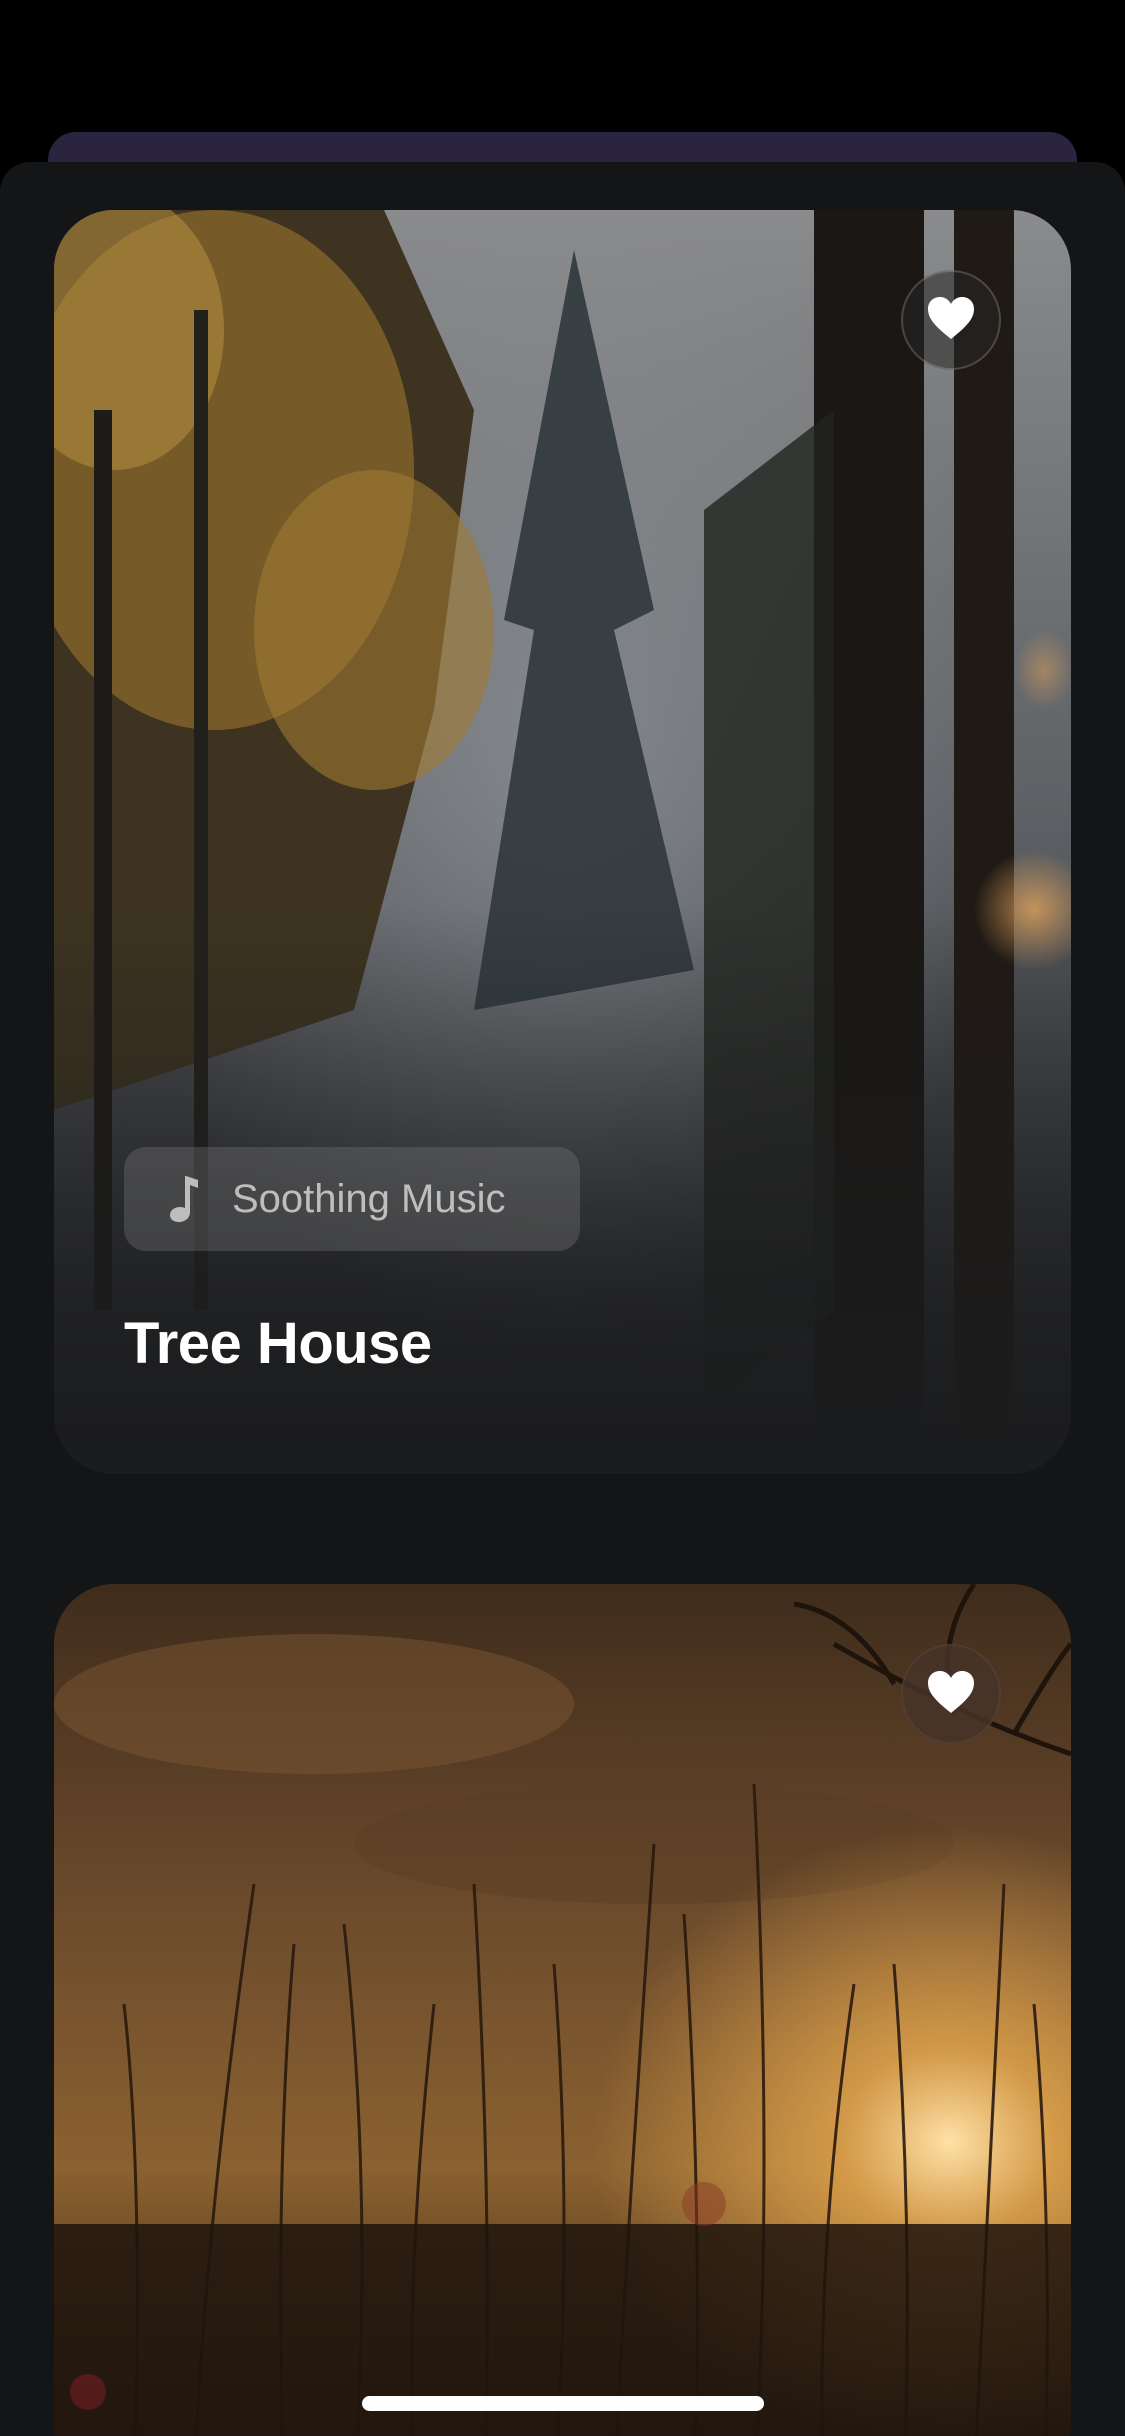  I want to click on home-indicator, so click(563, 2403).